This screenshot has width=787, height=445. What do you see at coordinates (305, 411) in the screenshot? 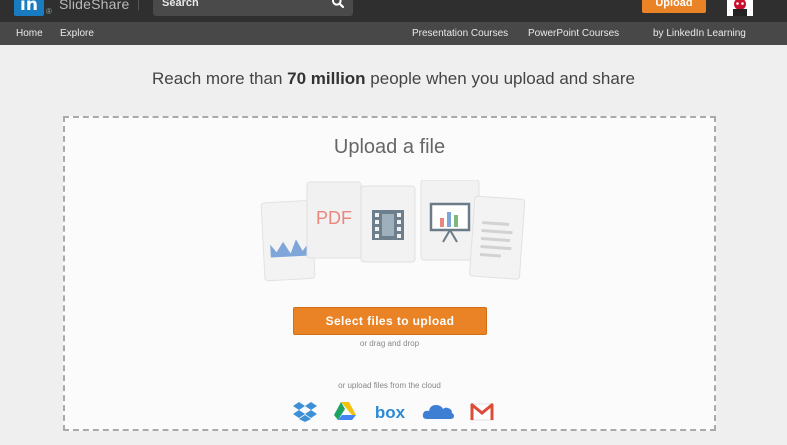
I see `dropbox-icon` at bounding box center [305, 411].